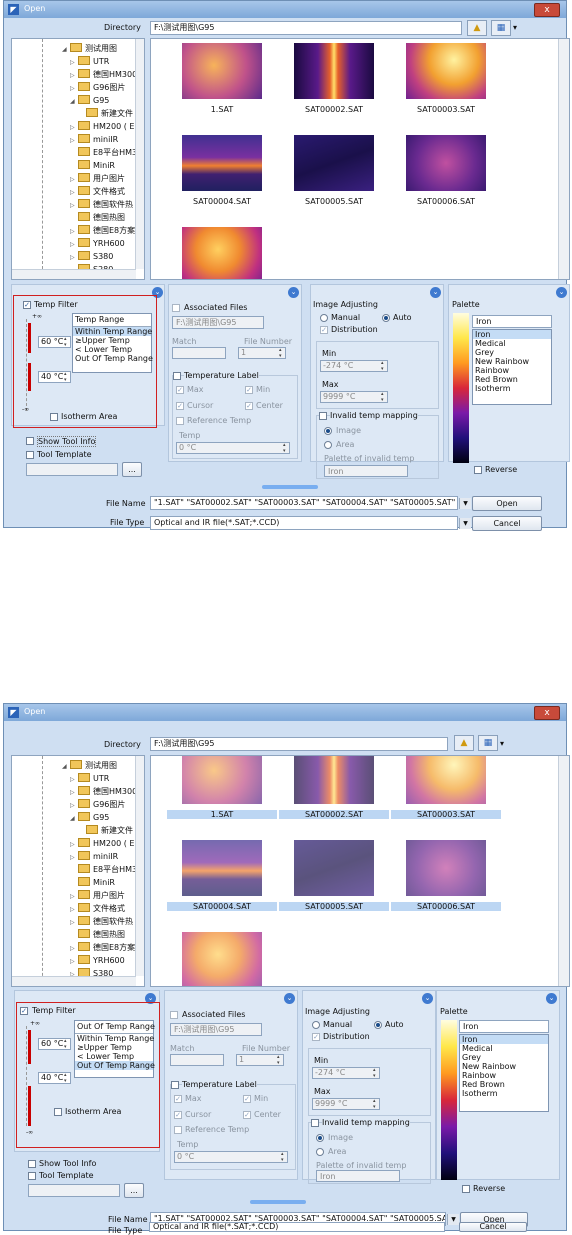 This screenshot has width=572, height=1235. I want to click on file-type-combo: Optical and IR file(*.SAT;*.CCD), so click(304, 523).